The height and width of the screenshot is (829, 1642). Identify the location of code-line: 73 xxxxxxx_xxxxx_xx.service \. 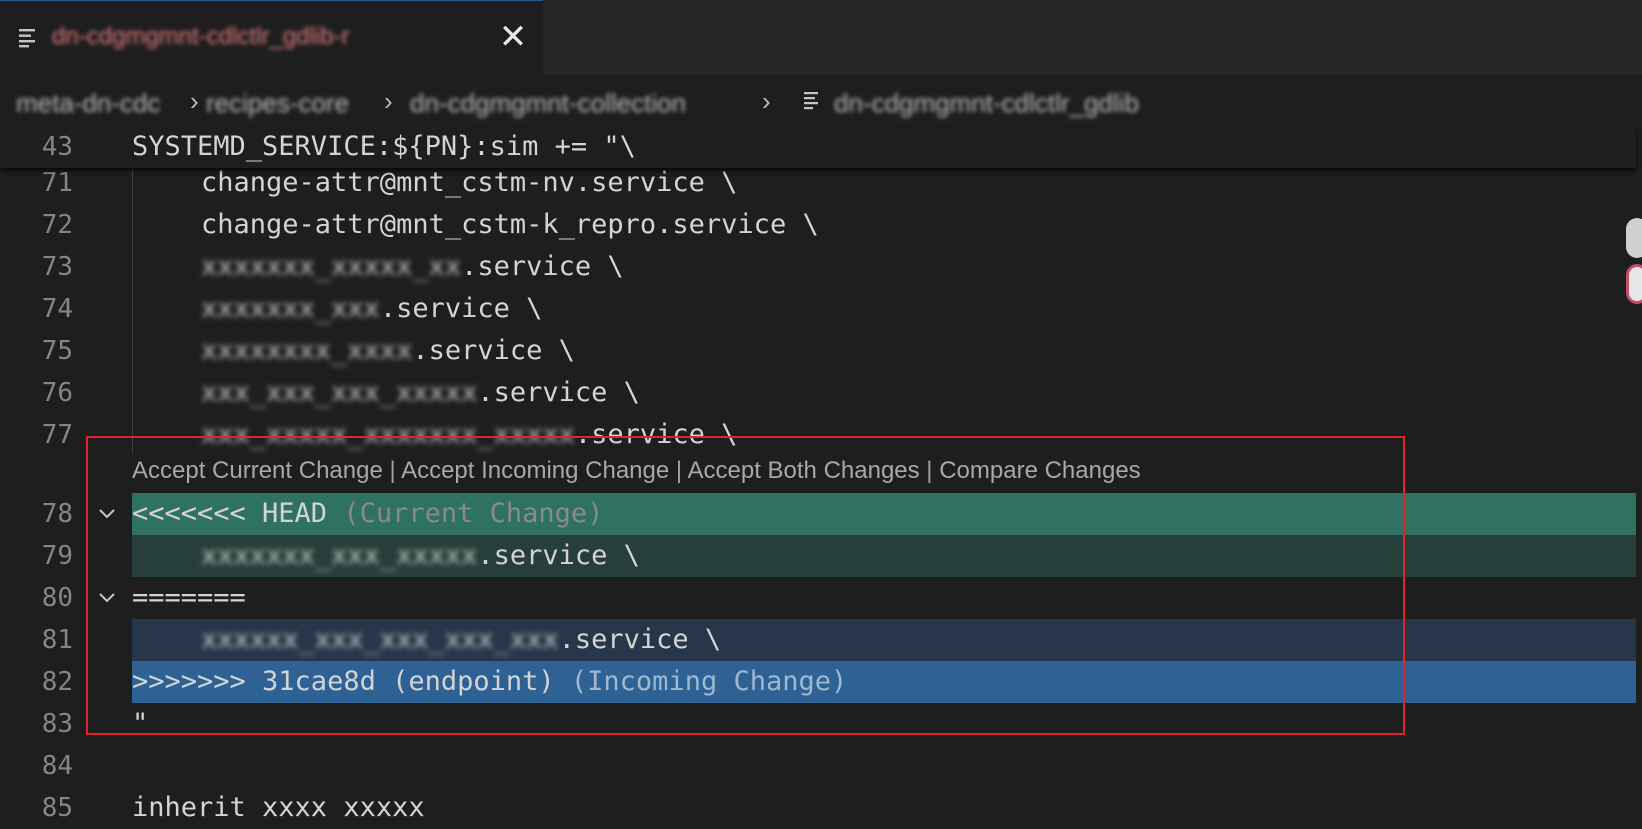
(821, 267).